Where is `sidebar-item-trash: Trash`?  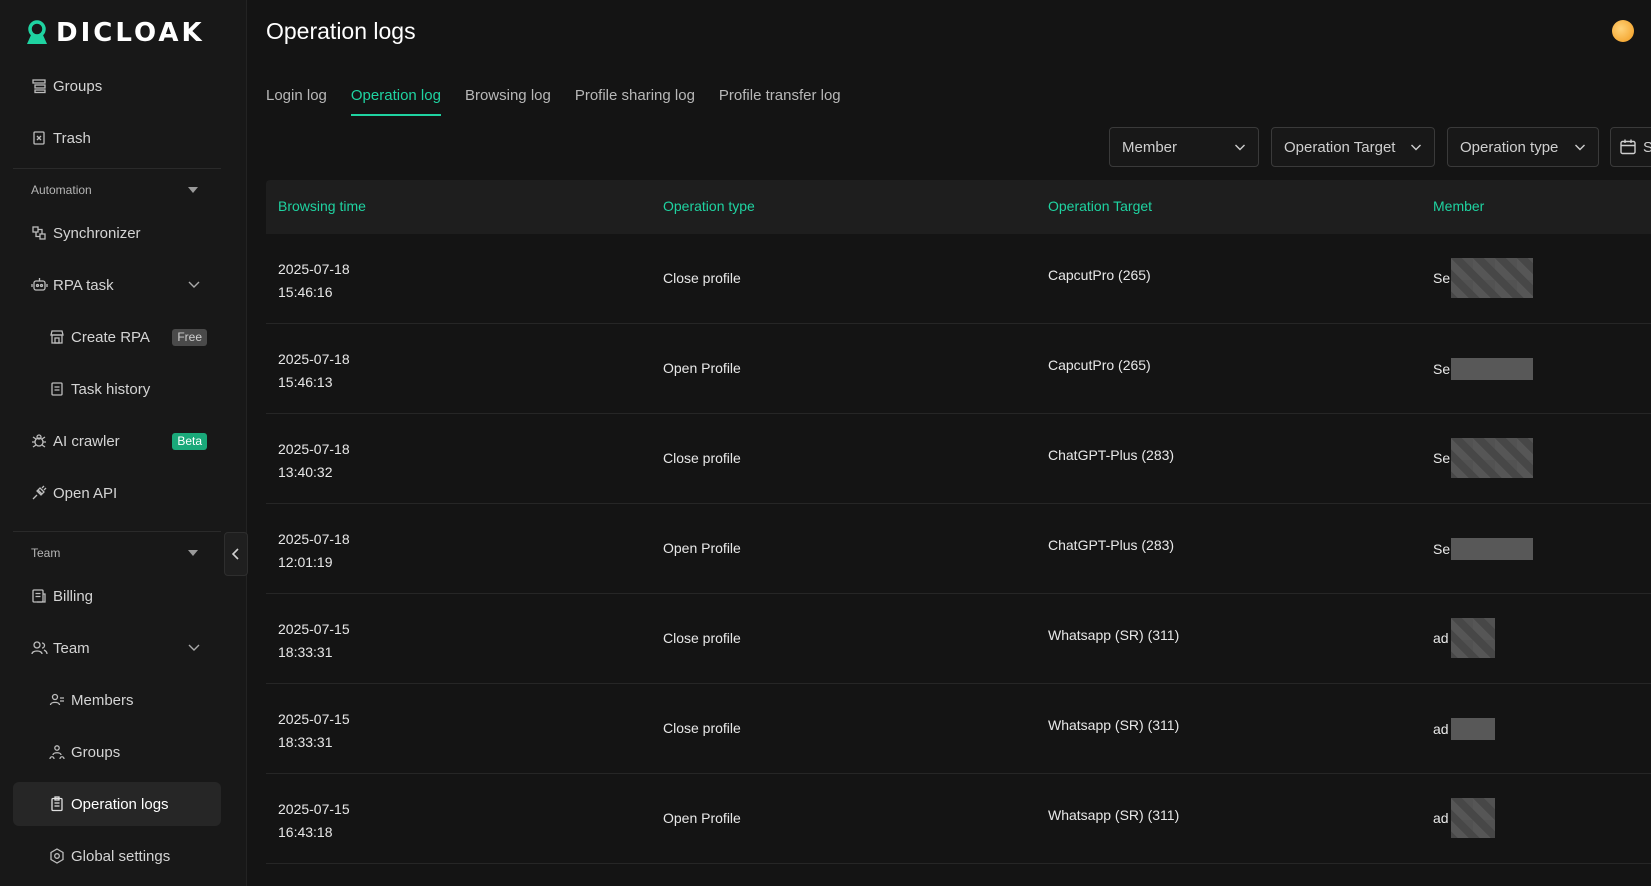
sidebar-item-trash: Trash is located at coordinates (117, 138).